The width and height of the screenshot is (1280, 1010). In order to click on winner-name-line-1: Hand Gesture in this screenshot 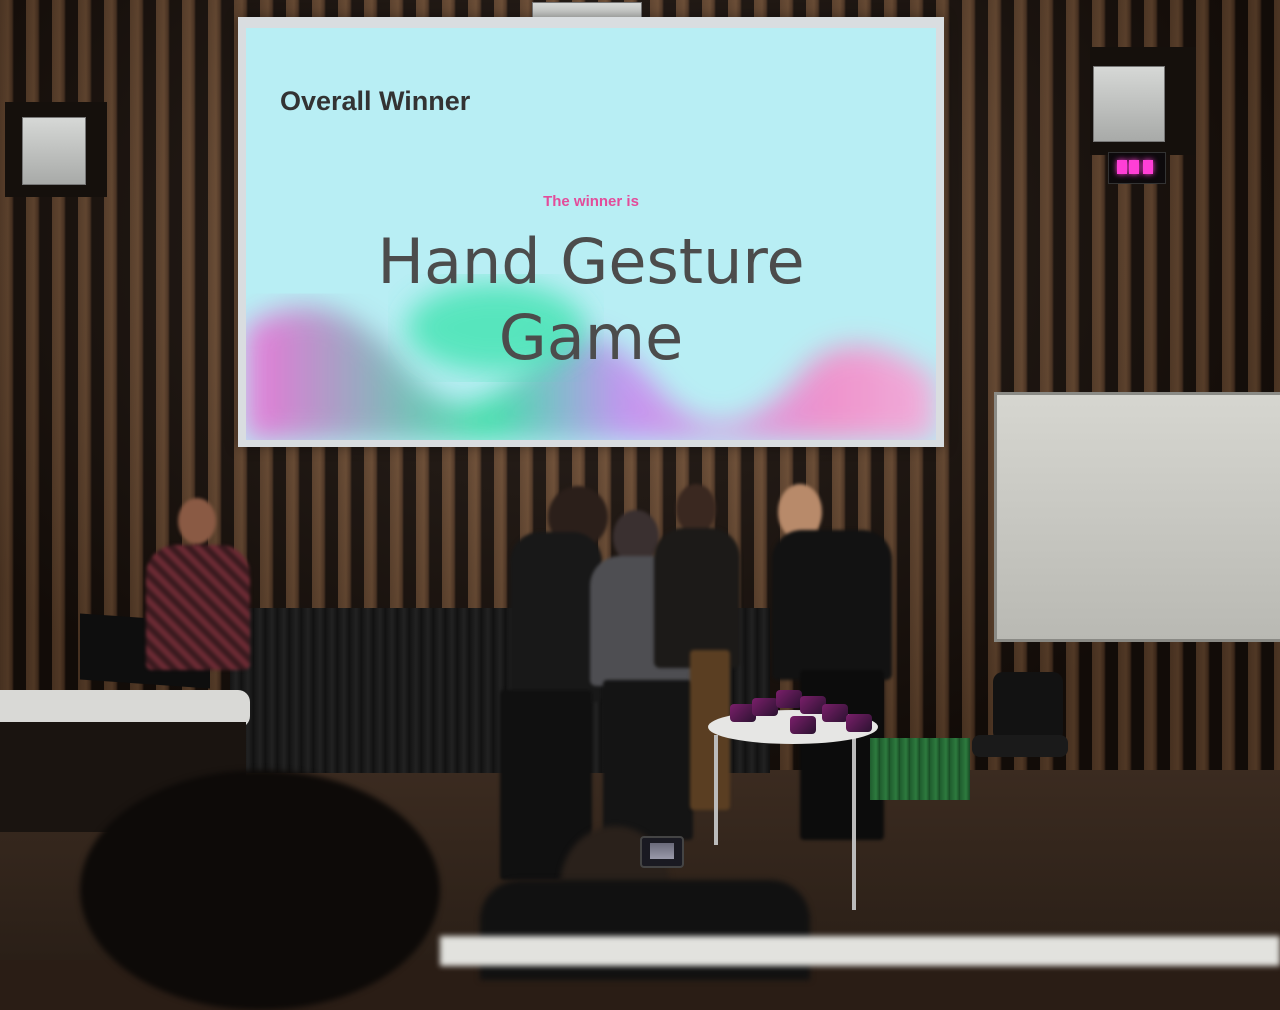, I will do `click(591, 261)`.